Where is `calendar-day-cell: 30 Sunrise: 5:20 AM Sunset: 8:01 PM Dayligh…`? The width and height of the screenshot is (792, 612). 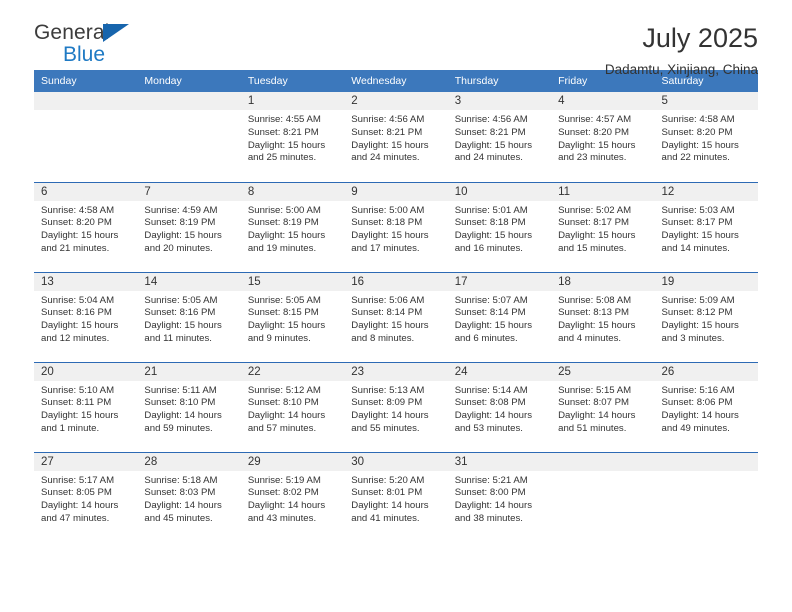
calendar-day-cell: 30 Sunrise: 5:20 AM Sunset: 8:01 PM Dayligh… is located at coordinates (396, 496).